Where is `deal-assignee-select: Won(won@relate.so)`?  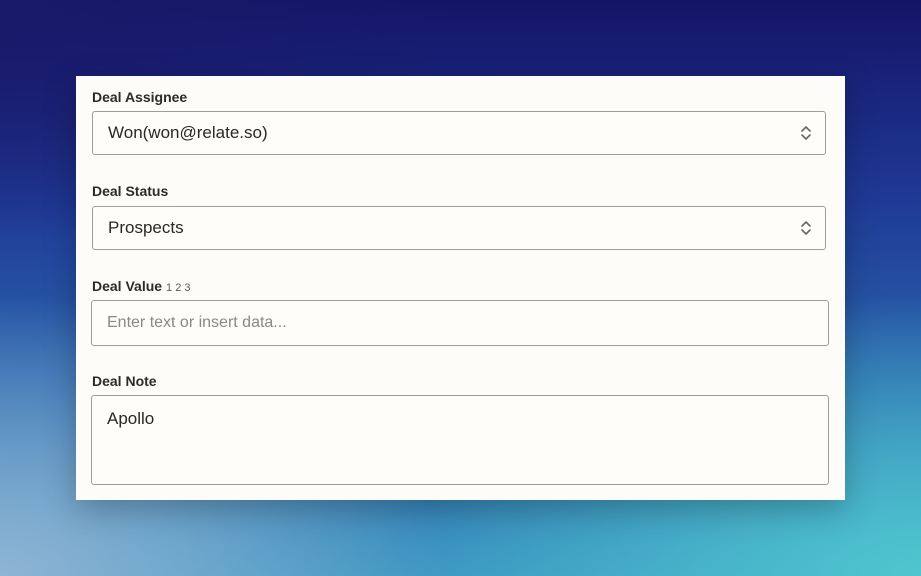 deal-assignee-select: Won(won@relate.so) is located at coordinates (459, 133).